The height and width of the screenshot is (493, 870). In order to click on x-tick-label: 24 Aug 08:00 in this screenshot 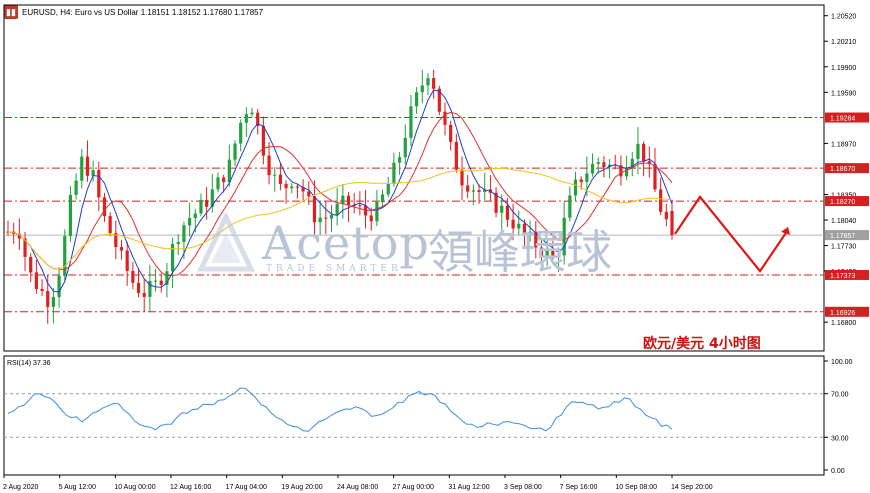, I will do `click(357, 487)`.